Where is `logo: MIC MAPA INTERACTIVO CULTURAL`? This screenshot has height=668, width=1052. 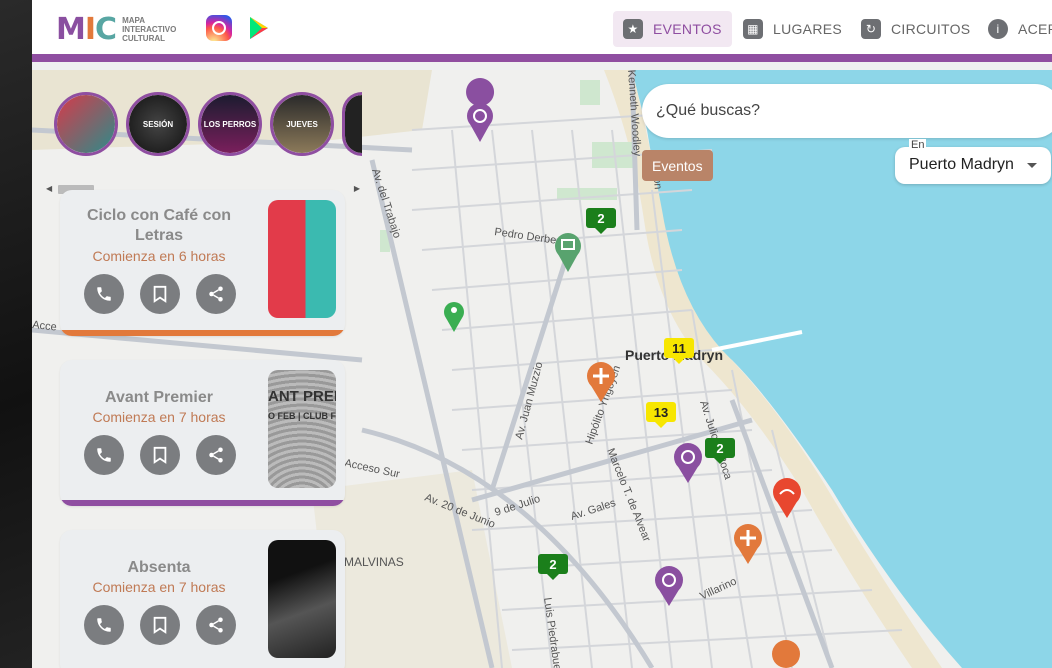 logo: MIC MAPA INTERACTIVO CULTURAL is located at coordinates (121, 29).